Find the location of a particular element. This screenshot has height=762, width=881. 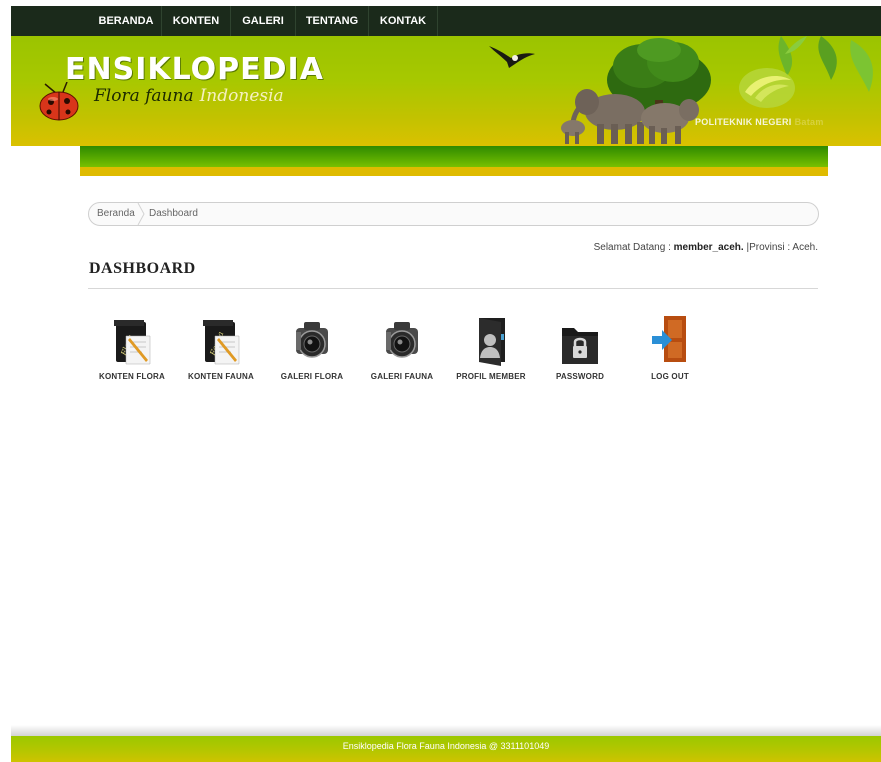

breadcrumb-separator-icon is located at coordinates (141, 214).